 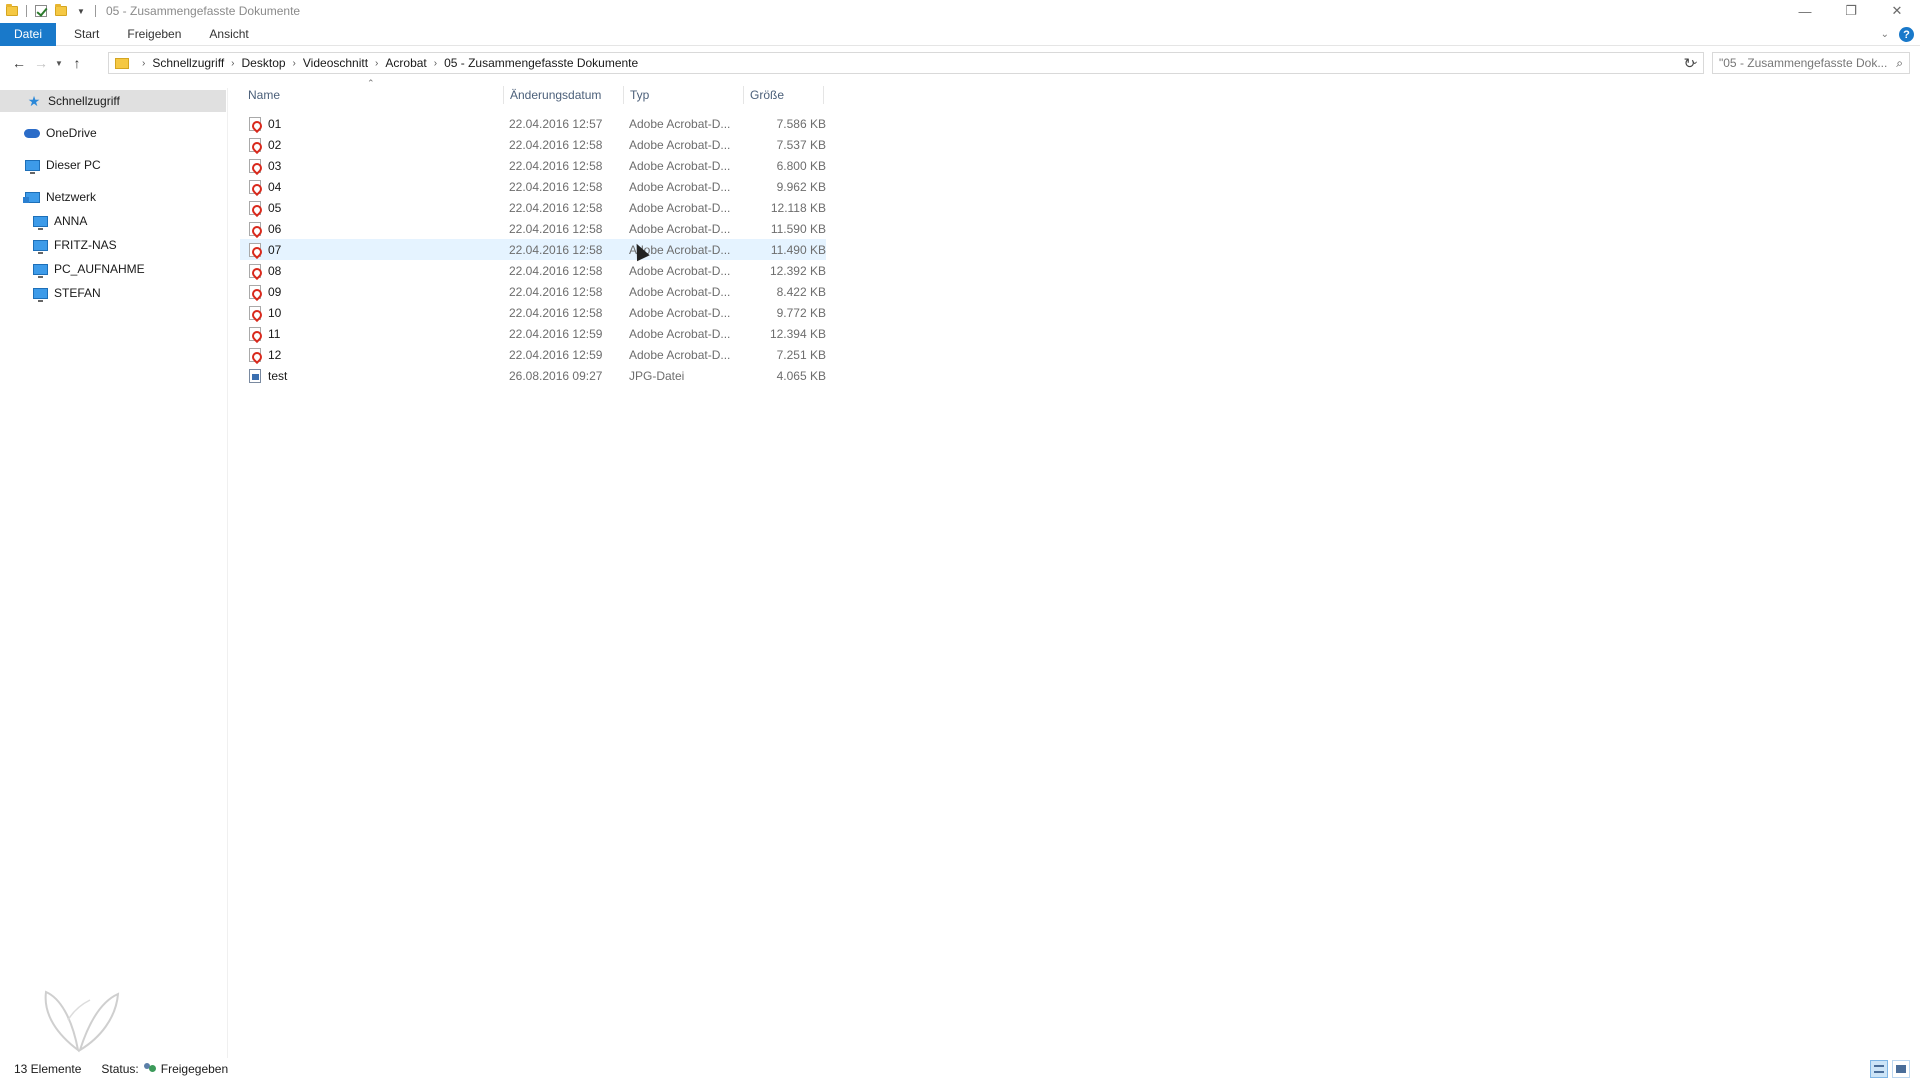 I want to click on file-name-cell: 08, so click(x=264, y=270).